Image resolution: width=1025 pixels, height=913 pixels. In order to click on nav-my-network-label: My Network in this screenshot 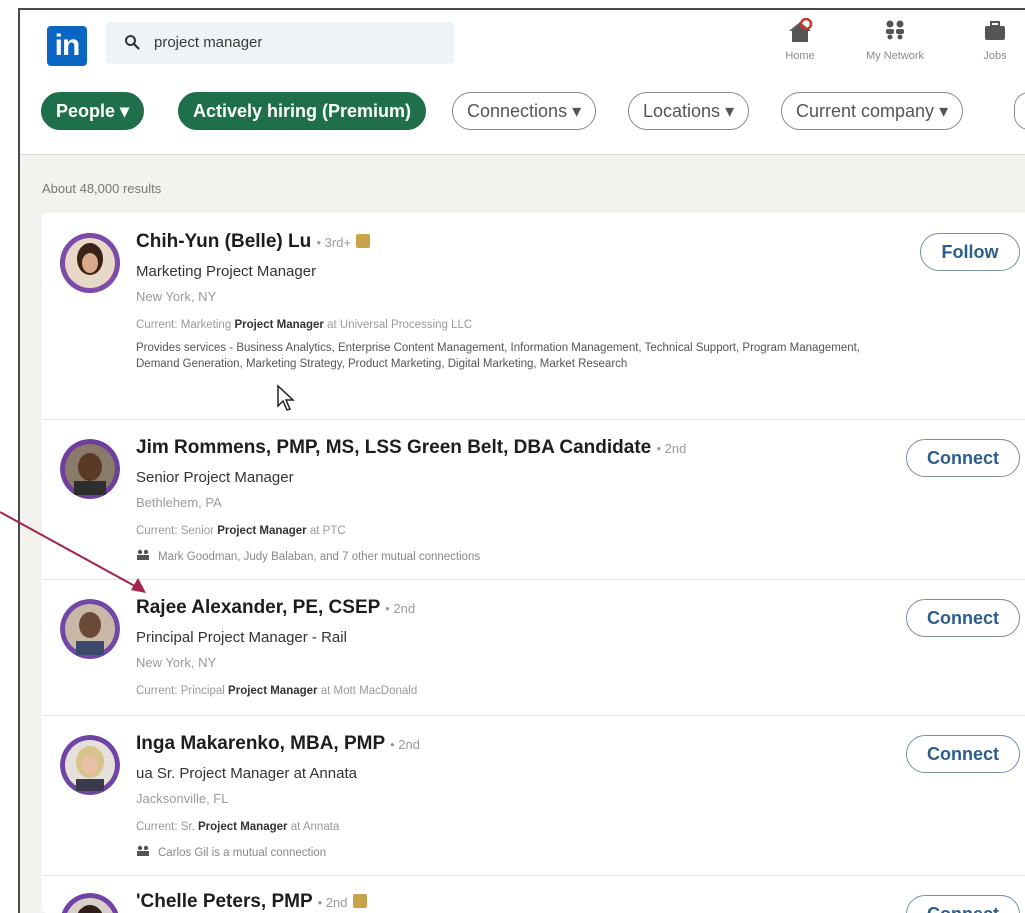, I will do `click(895, 56)`.